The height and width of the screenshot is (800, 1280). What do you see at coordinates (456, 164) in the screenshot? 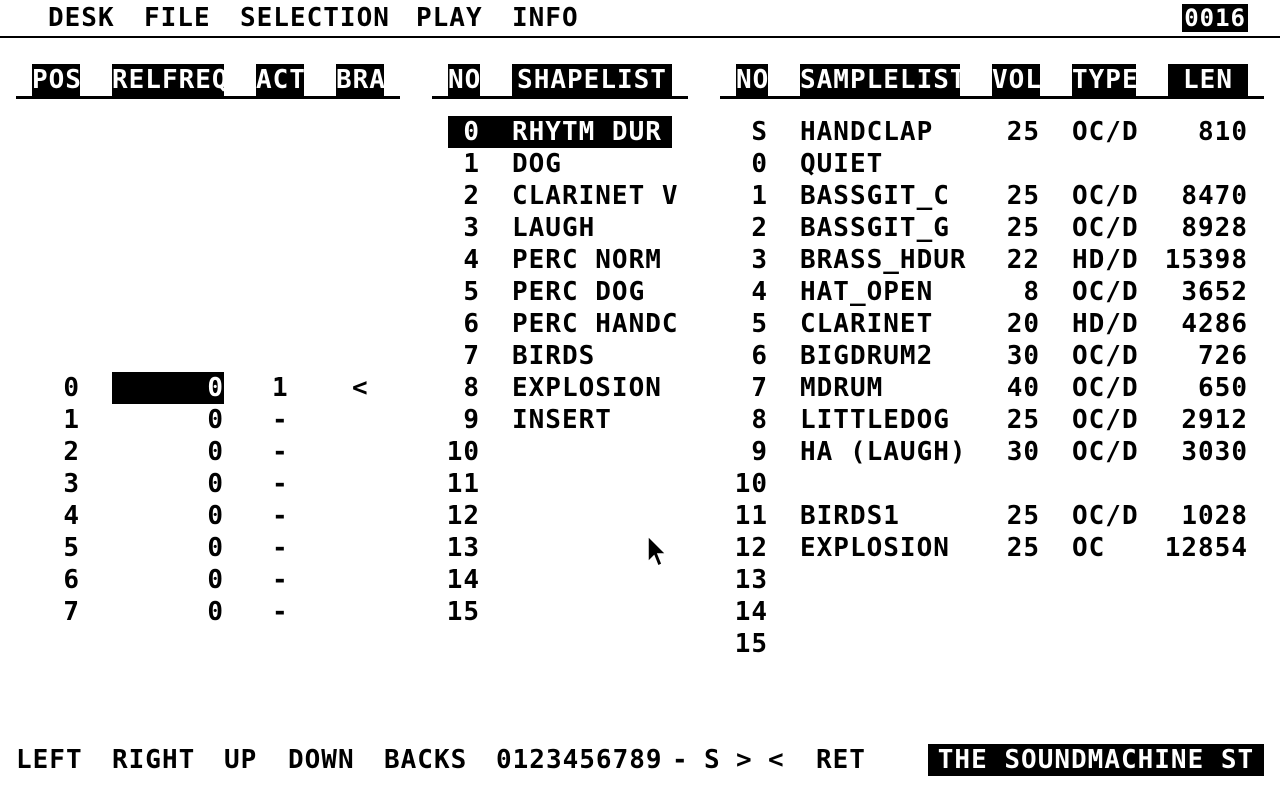
I see `shapelist-number: 1` at bounding box center [456, 164].